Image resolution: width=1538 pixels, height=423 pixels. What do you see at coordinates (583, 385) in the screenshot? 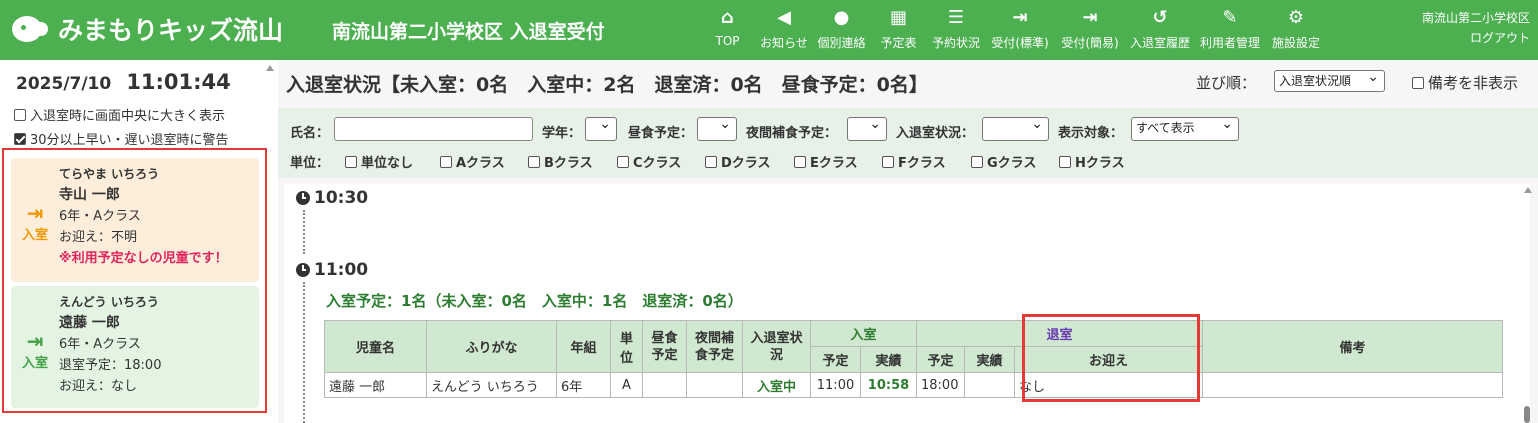
I see `cell-grade: 6年` at bounding box center [583, 385].